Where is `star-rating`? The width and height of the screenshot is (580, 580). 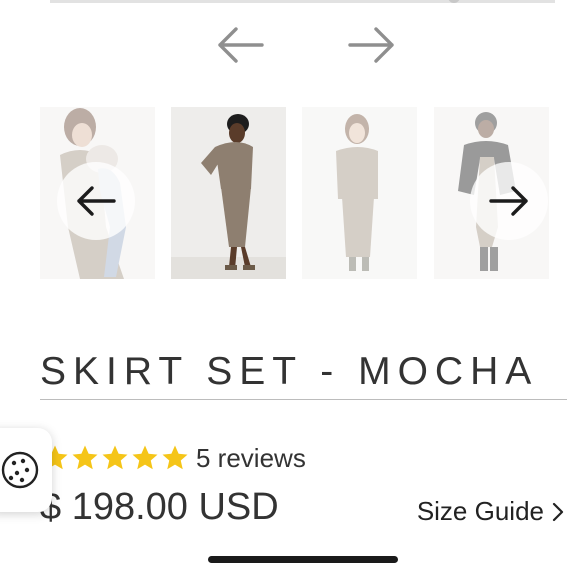
star-rating is located at coordinates (115, 458).